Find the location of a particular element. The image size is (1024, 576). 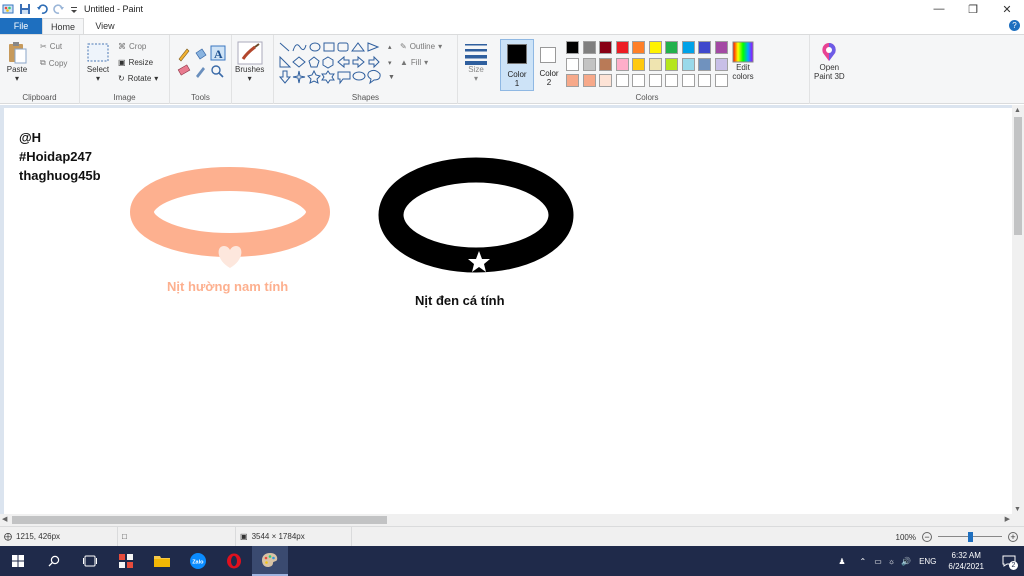

fill-bucket-icon is located at coordinates (201, 54).